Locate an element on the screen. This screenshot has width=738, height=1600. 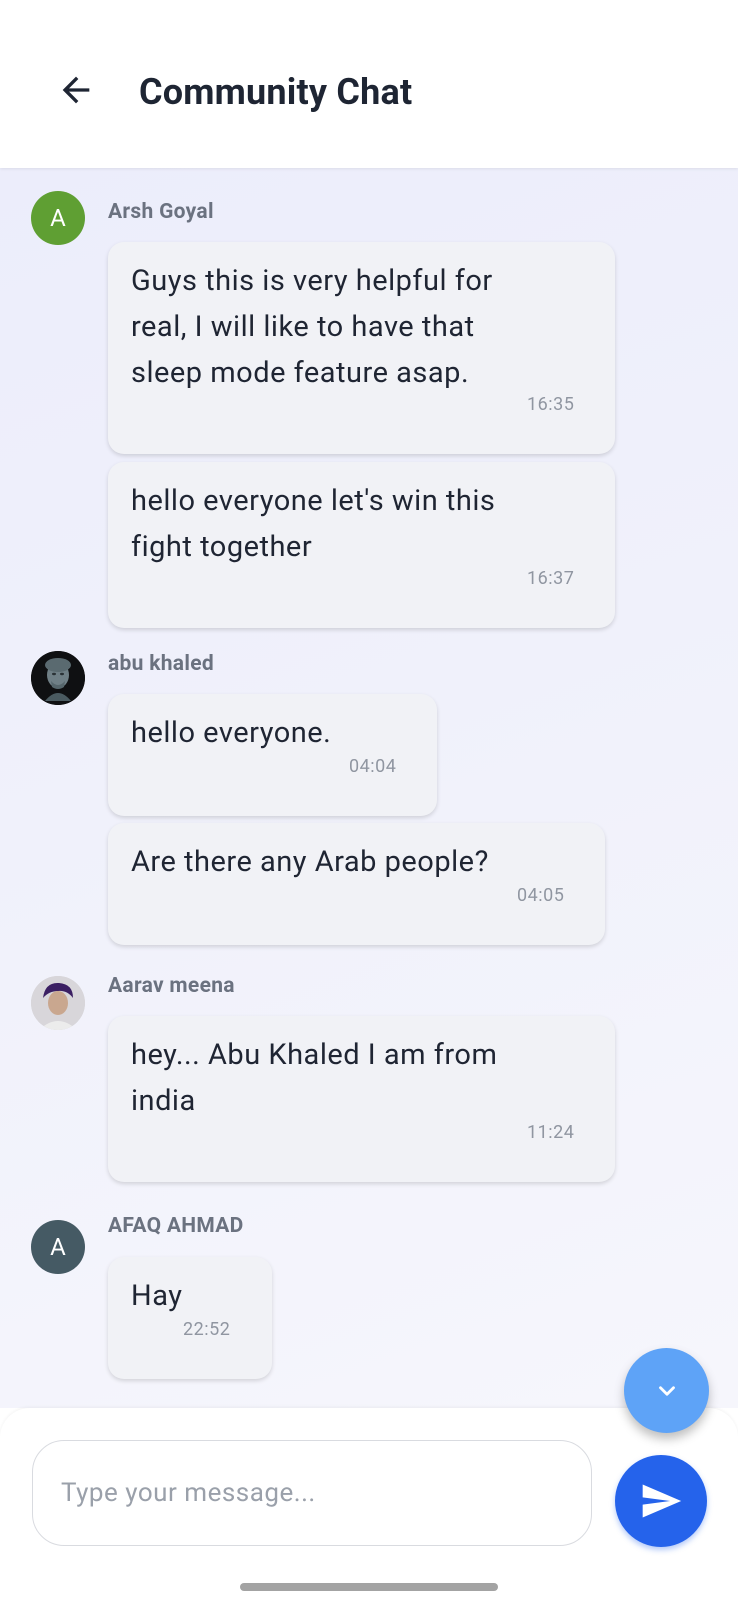
message-bubble: Hay 22:52 is located at coordinates (190, 1318).